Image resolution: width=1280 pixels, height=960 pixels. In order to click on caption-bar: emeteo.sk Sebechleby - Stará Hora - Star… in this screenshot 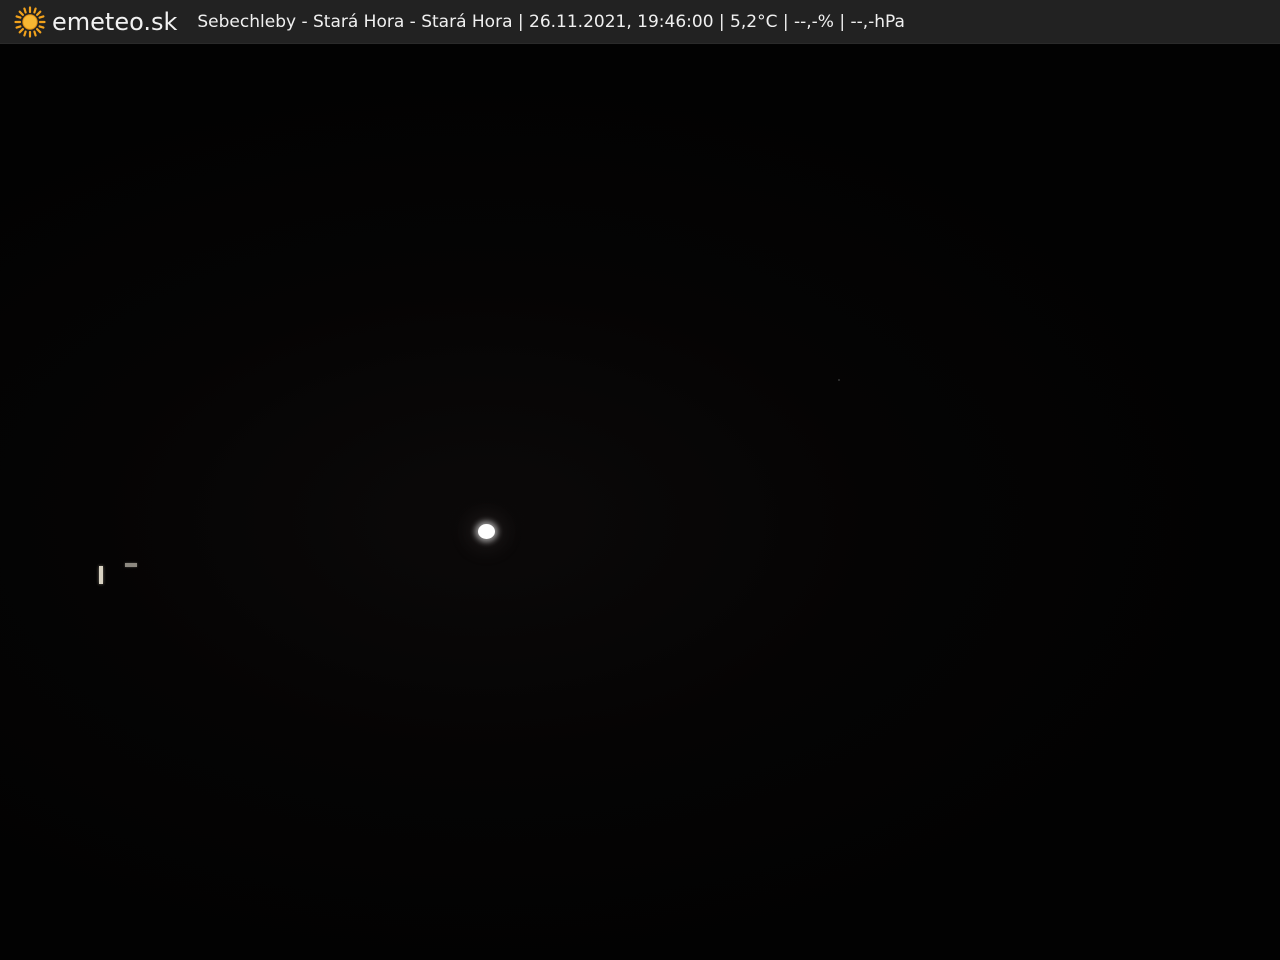, I will do `click(640, 22)`.